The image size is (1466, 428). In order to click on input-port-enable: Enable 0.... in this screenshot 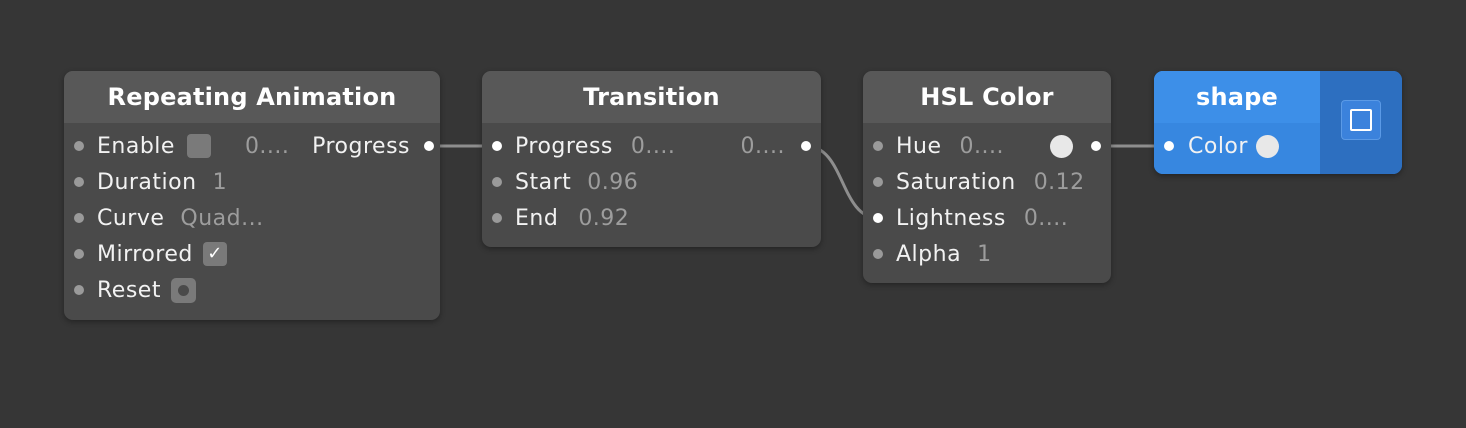, I will do `click(181, 146)`.